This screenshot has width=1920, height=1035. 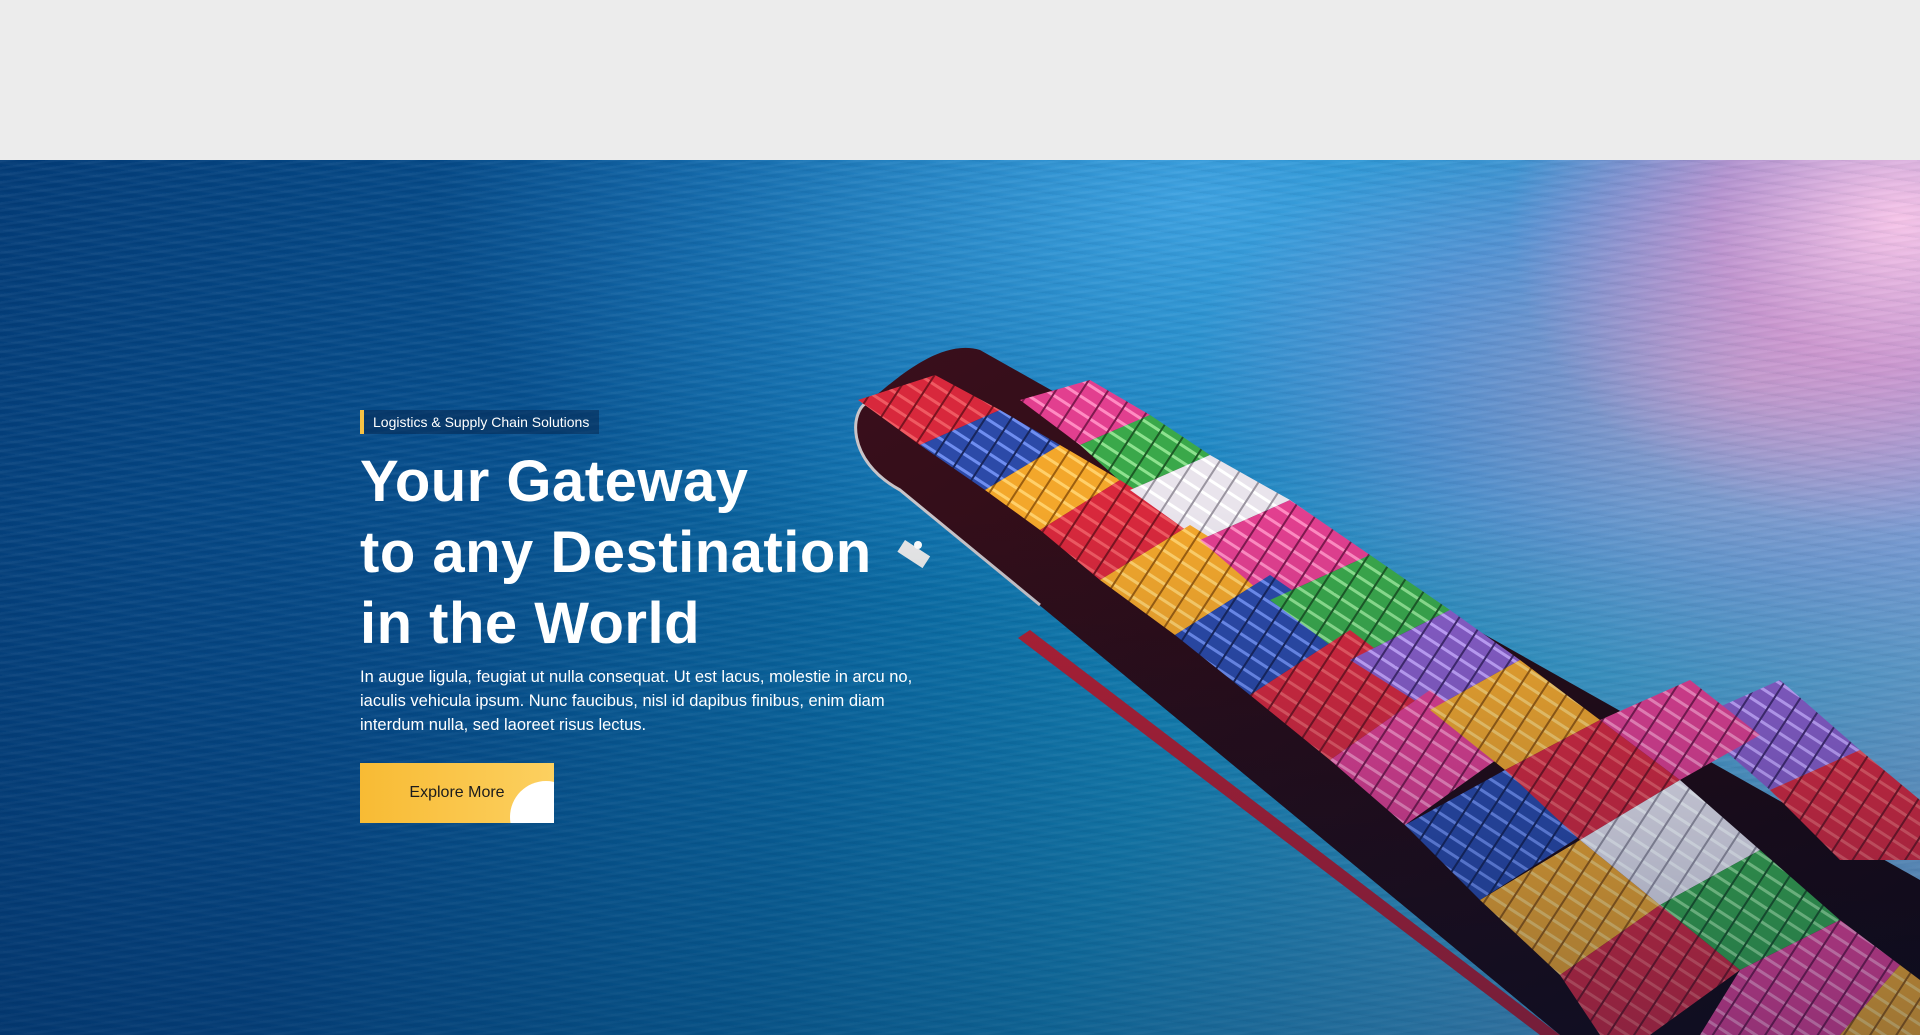 I want to click on headline-line-1: Your Gateway, so click(x=554, y=481).